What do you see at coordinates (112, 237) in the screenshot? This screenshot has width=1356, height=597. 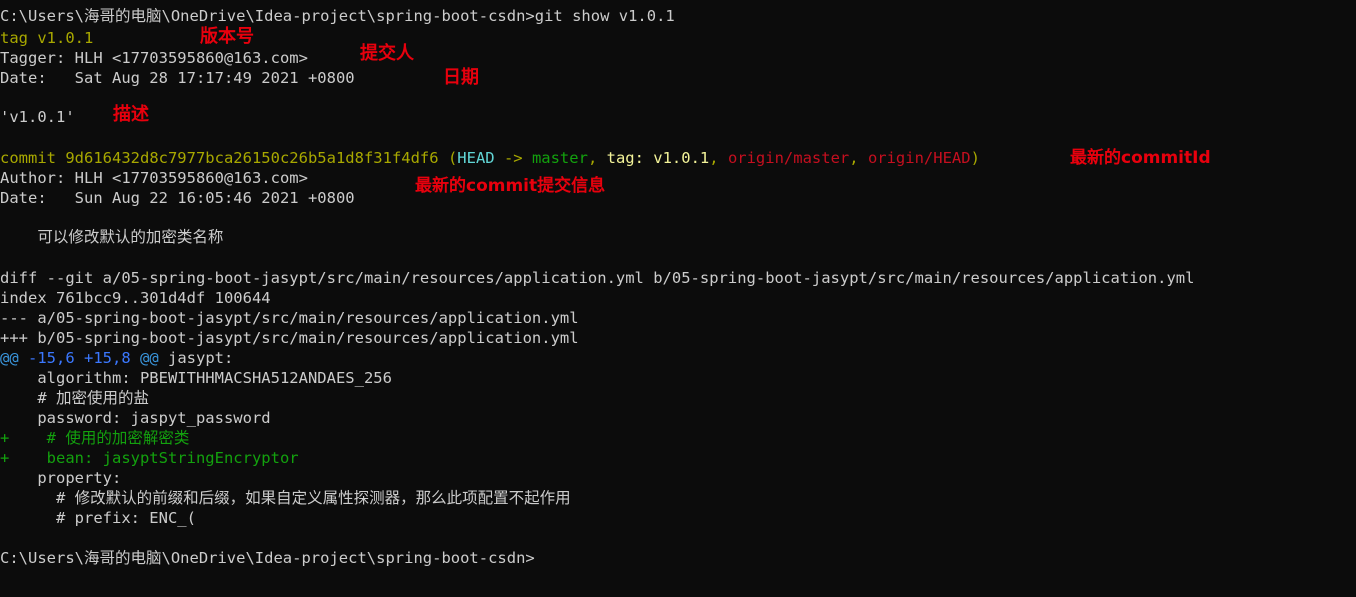 I see `commit-message-line: 可以修改默认的加密类名称` at bounding box center [112, 237].